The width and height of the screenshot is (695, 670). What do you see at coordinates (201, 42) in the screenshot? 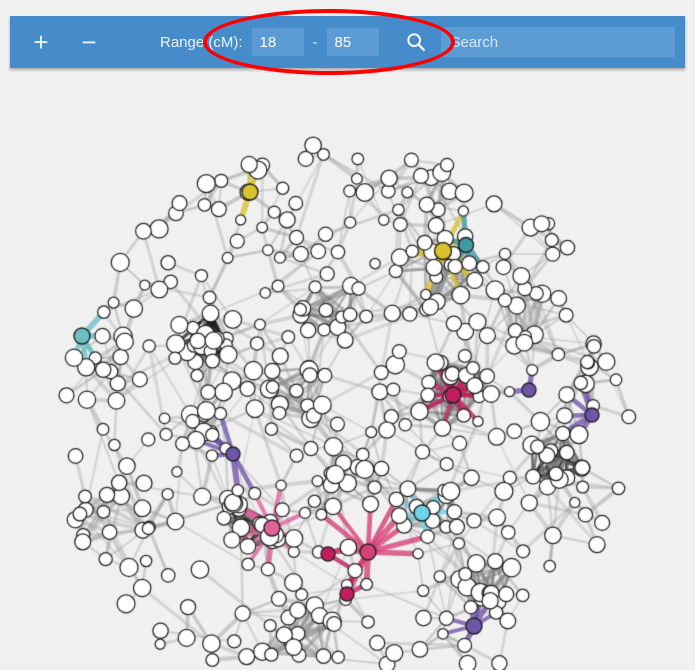
I see `range-label: Range (cM):` at bounding box center [201, 42].